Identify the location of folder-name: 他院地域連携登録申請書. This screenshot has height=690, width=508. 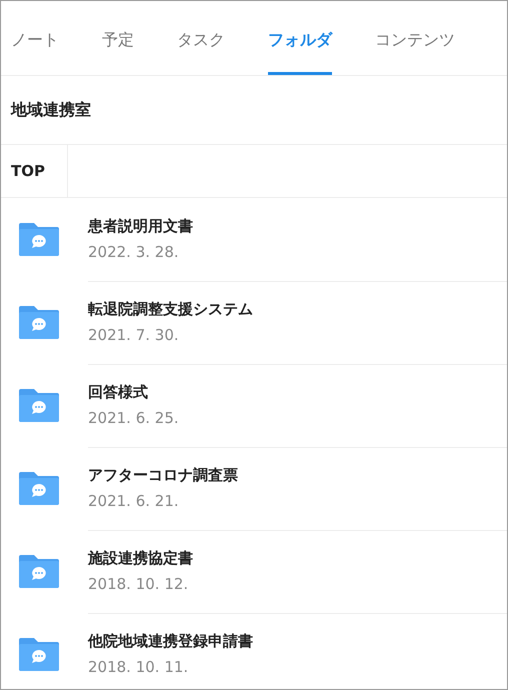
(297, 641).